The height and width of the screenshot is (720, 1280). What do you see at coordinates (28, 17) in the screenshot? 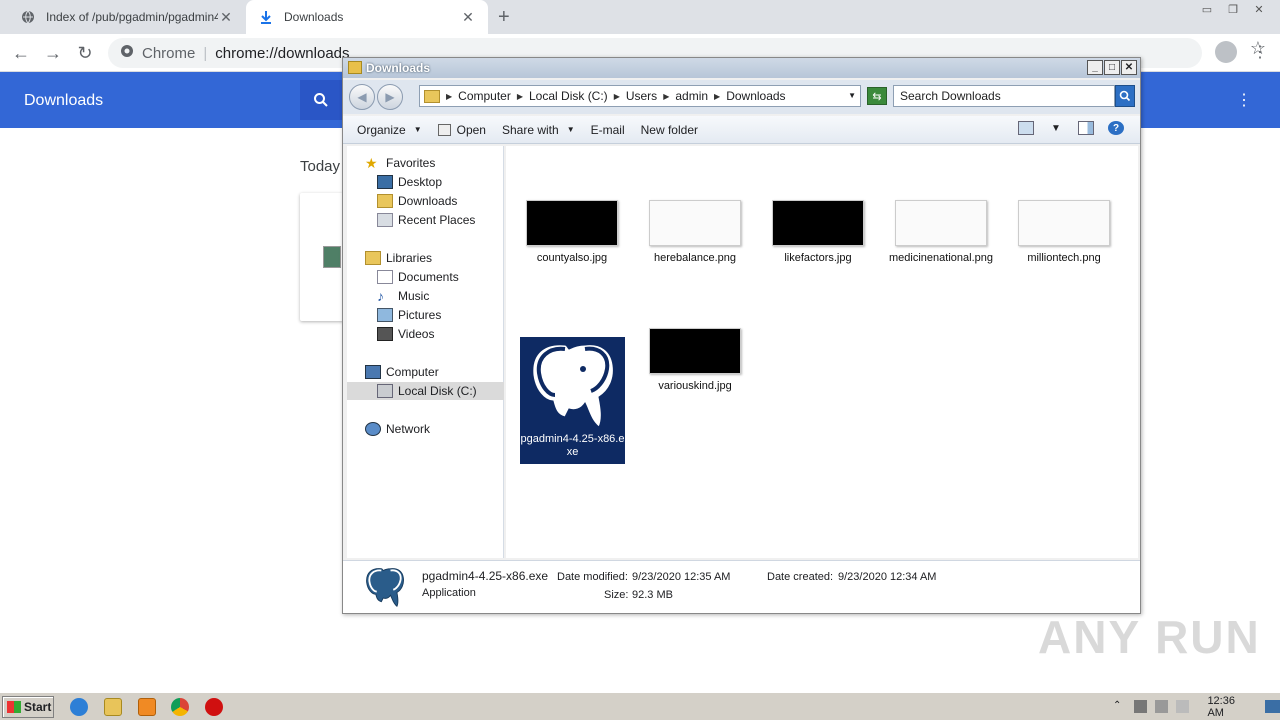
I see `globe-icon` at bounding box center [28, 17].